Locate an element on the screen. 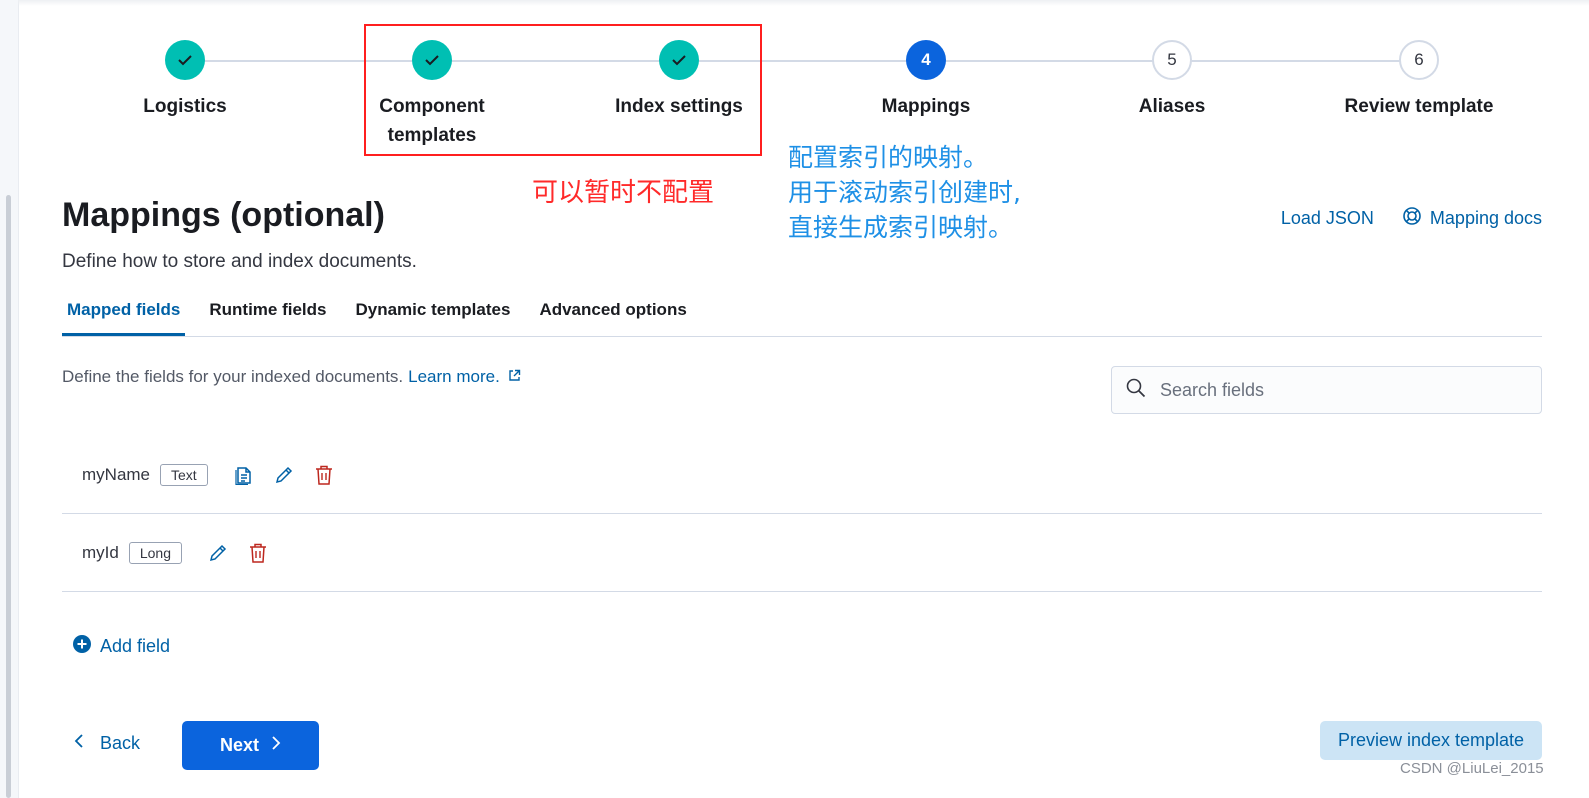 The height and width of the screenshot is (798, 1589). annotation-blue-note: 配置索引的映射。 用于滚动索引创建时, 直接生成索引映射。 is located at coordinates (904, 192).